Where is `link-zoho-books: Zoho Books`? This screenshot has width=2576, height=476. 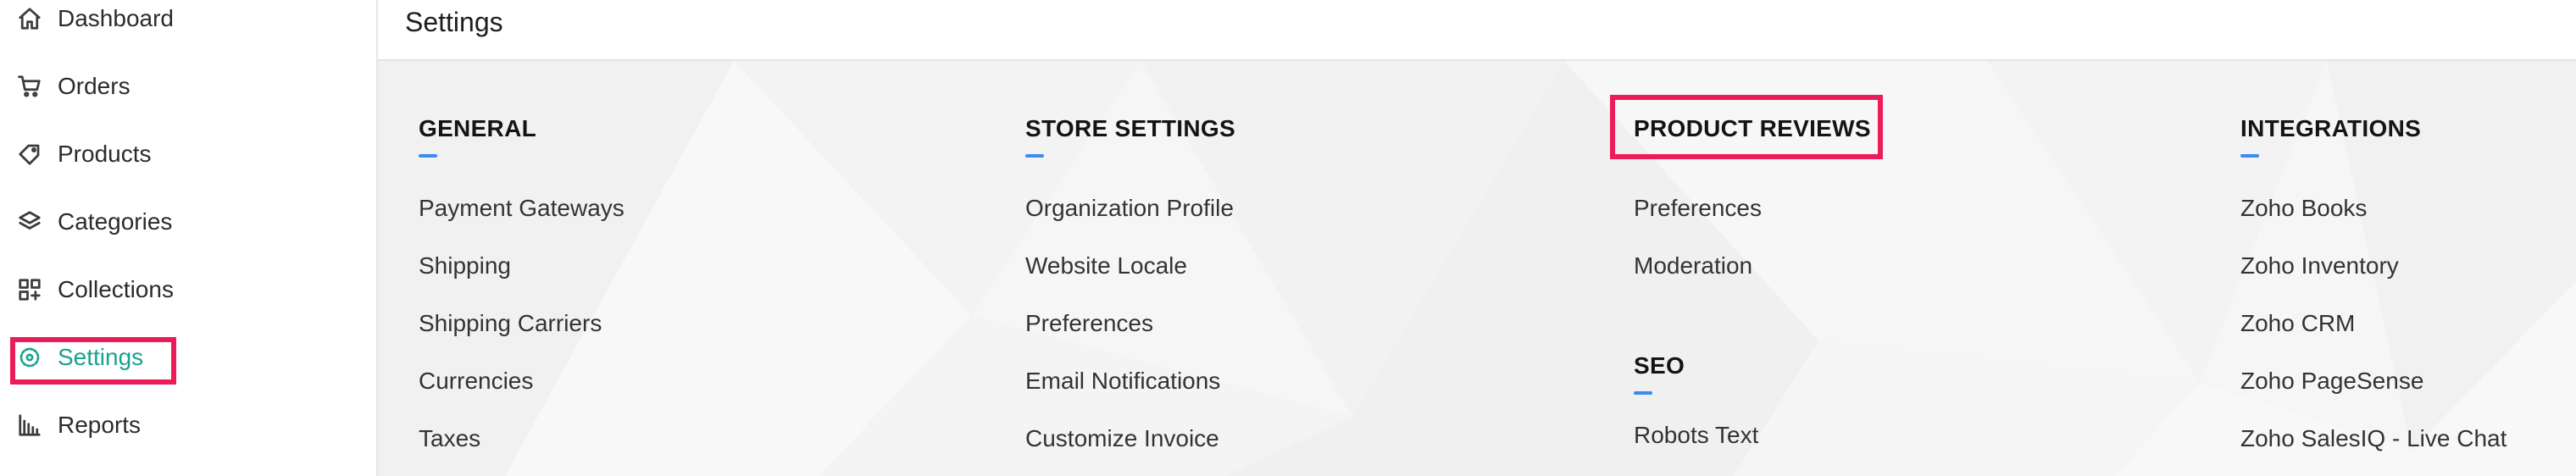
link-zoho-books: Zoho Books is located at coordinates (2303, 208).